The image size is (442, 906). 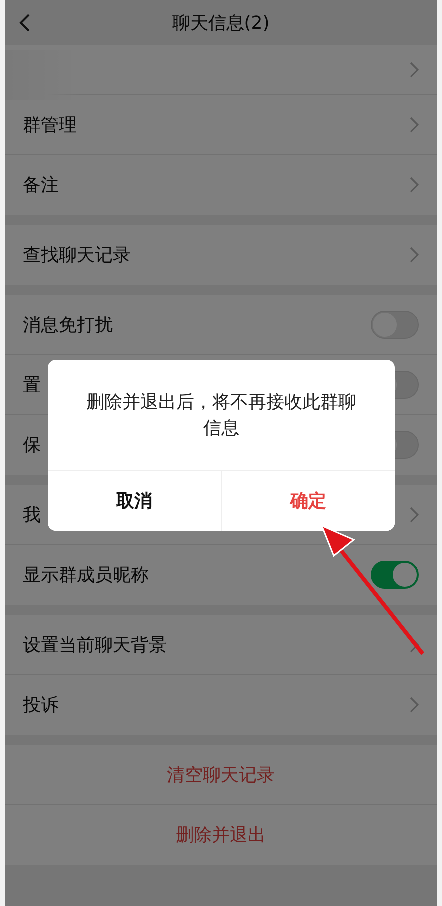 What do you see at coordinates (395, 575) in the screenshot?
I see `toggle-switch` at bounding box center [395, 575].